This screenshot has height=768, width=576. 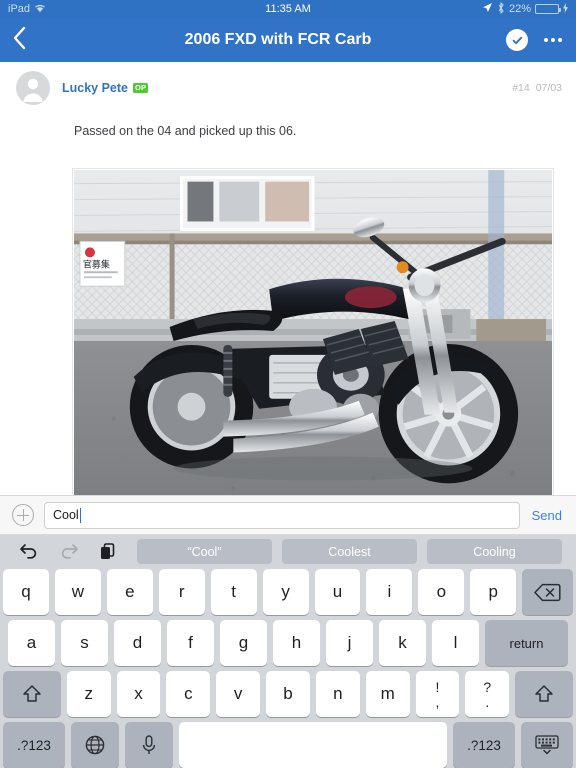 I want to click on numeric-key-right: .?123, so click(x=484, y=745).